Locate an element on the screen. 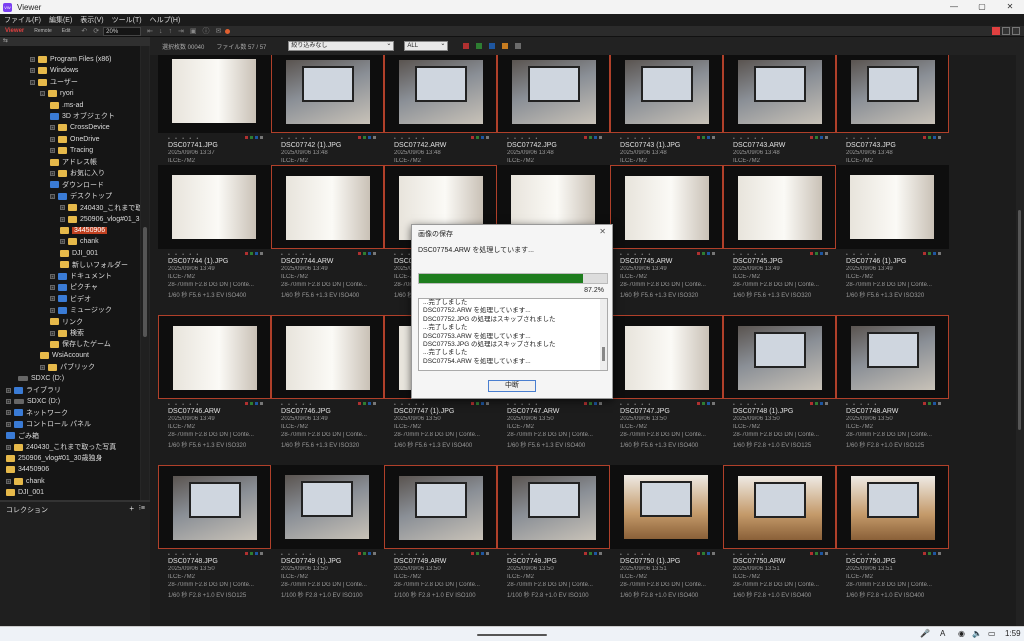 The width and height of the screenshot is (1024, 641). tree-item: リンク is located at coordinates (66, 322).